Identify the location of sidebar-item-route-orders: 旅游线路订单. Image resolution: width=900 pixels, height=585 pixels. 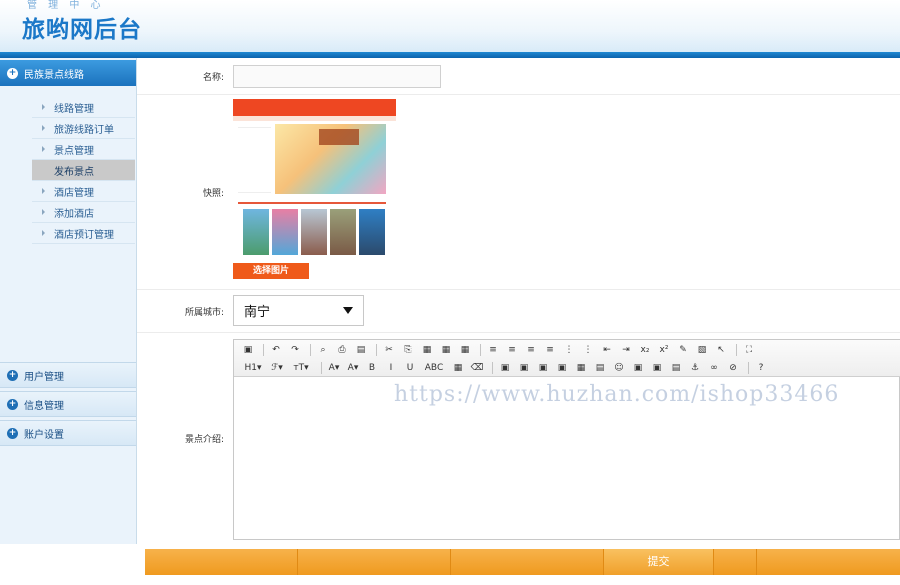
(83, 128).